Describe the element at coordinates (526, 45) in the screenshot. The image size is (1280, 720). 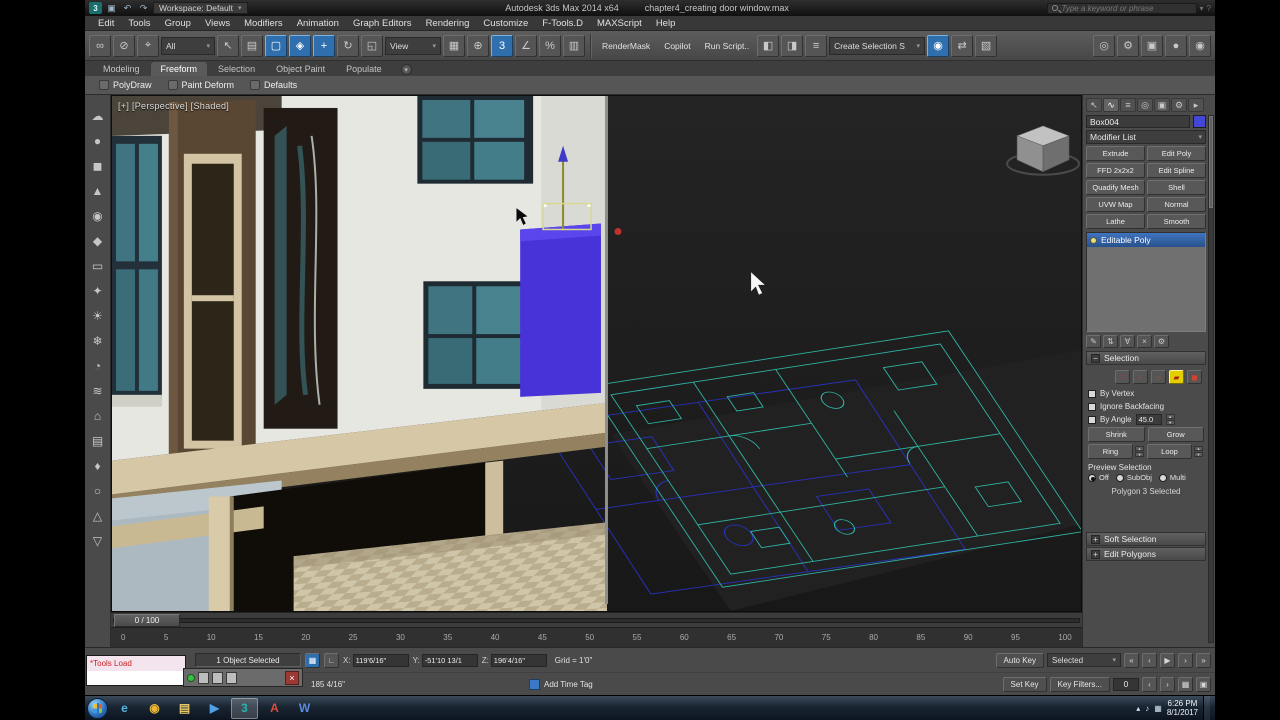
I see `snap-tool-icon: ∠` at that location.